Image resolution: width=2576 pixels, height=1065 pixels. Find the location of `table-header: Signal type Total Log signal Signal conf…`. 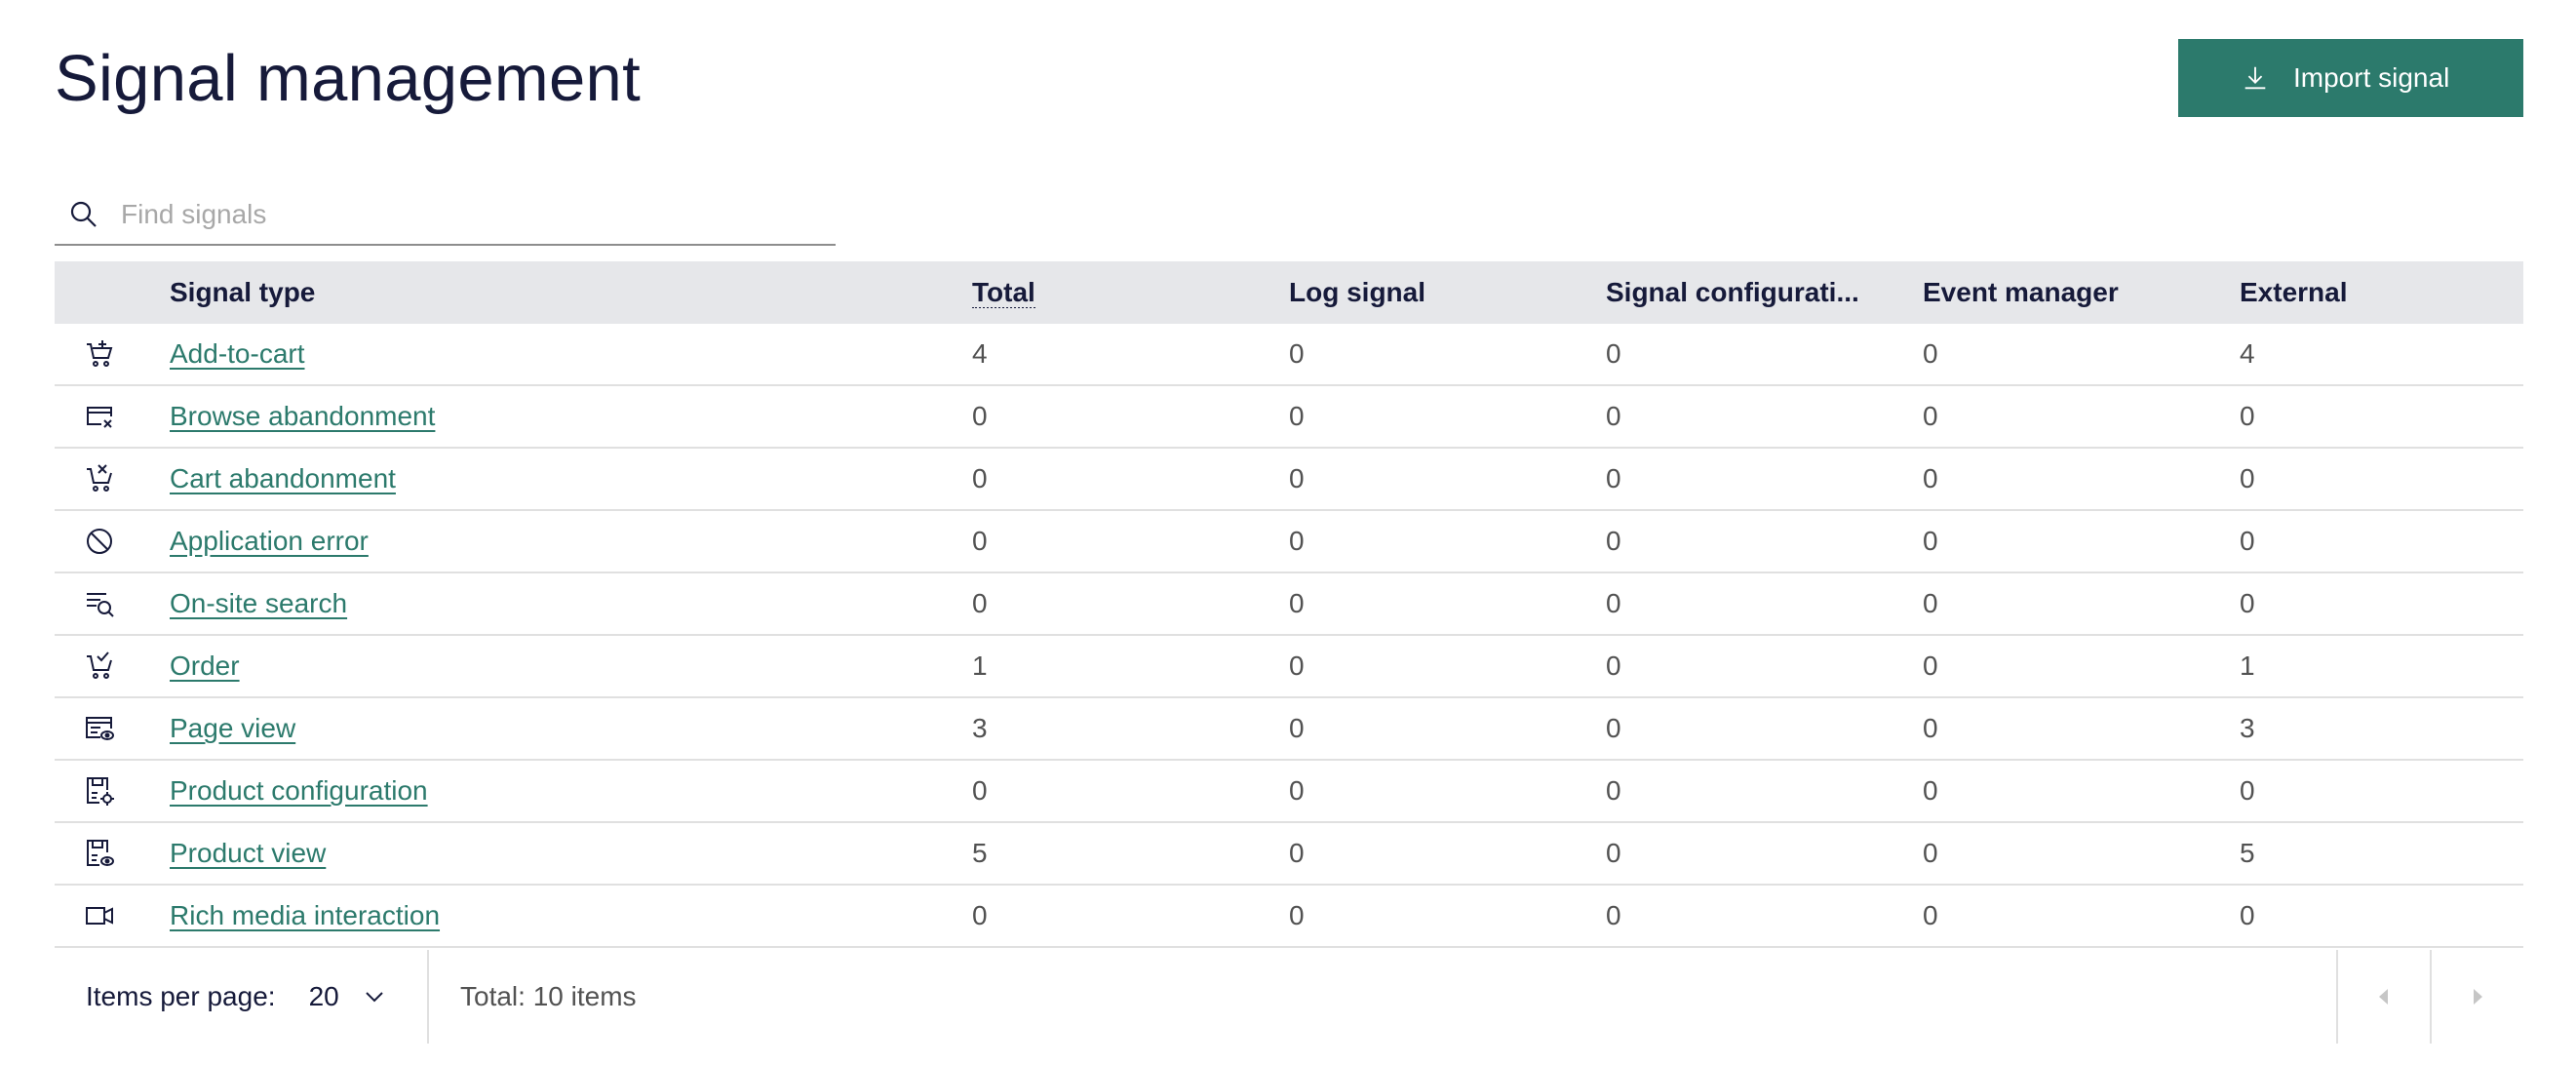

table-header: Signal type Total Log signal Signal conf… is located at coordinates (1289, 292).